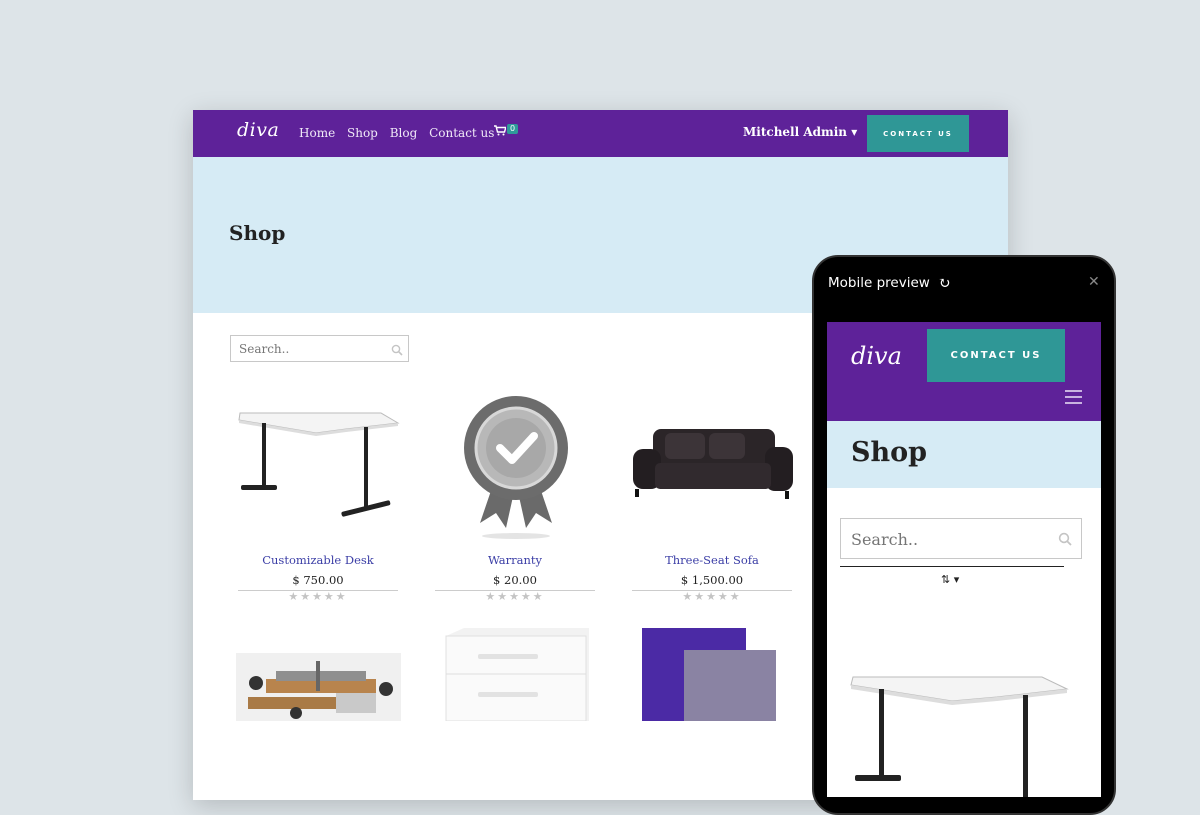  What do you see at coordinates (964, 559) in the screenshot?
I see `mobile-screen: diva CONTACT US Shop ⇅ ▾` at bounding box center [964, 559].